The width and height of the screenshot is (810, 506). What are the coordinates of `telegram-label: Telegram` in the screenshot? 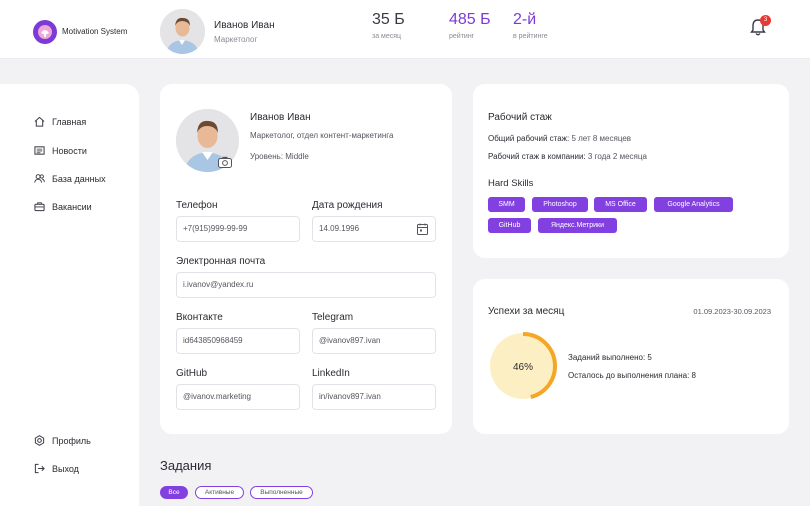 It's located at (333, 317).